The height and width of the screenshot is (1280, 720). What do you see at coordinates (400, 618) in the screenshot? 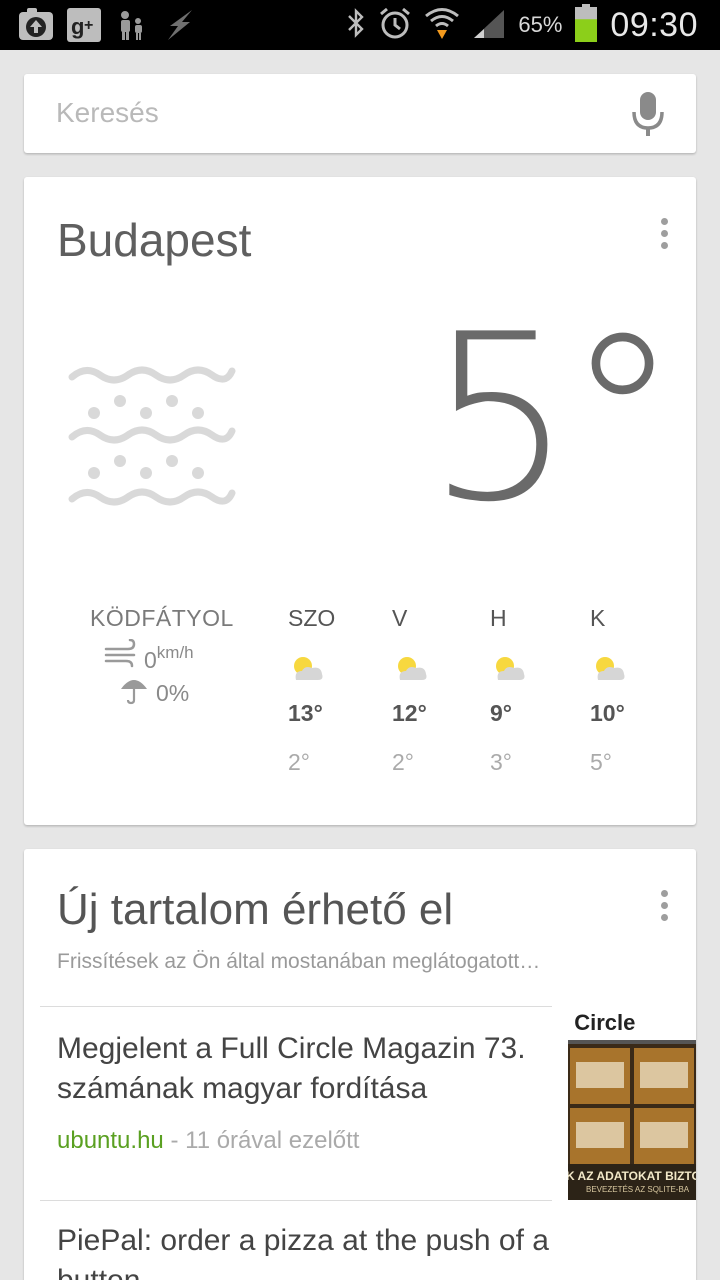
I see `forecast-day-label: V` at bounding box center [400, 618].